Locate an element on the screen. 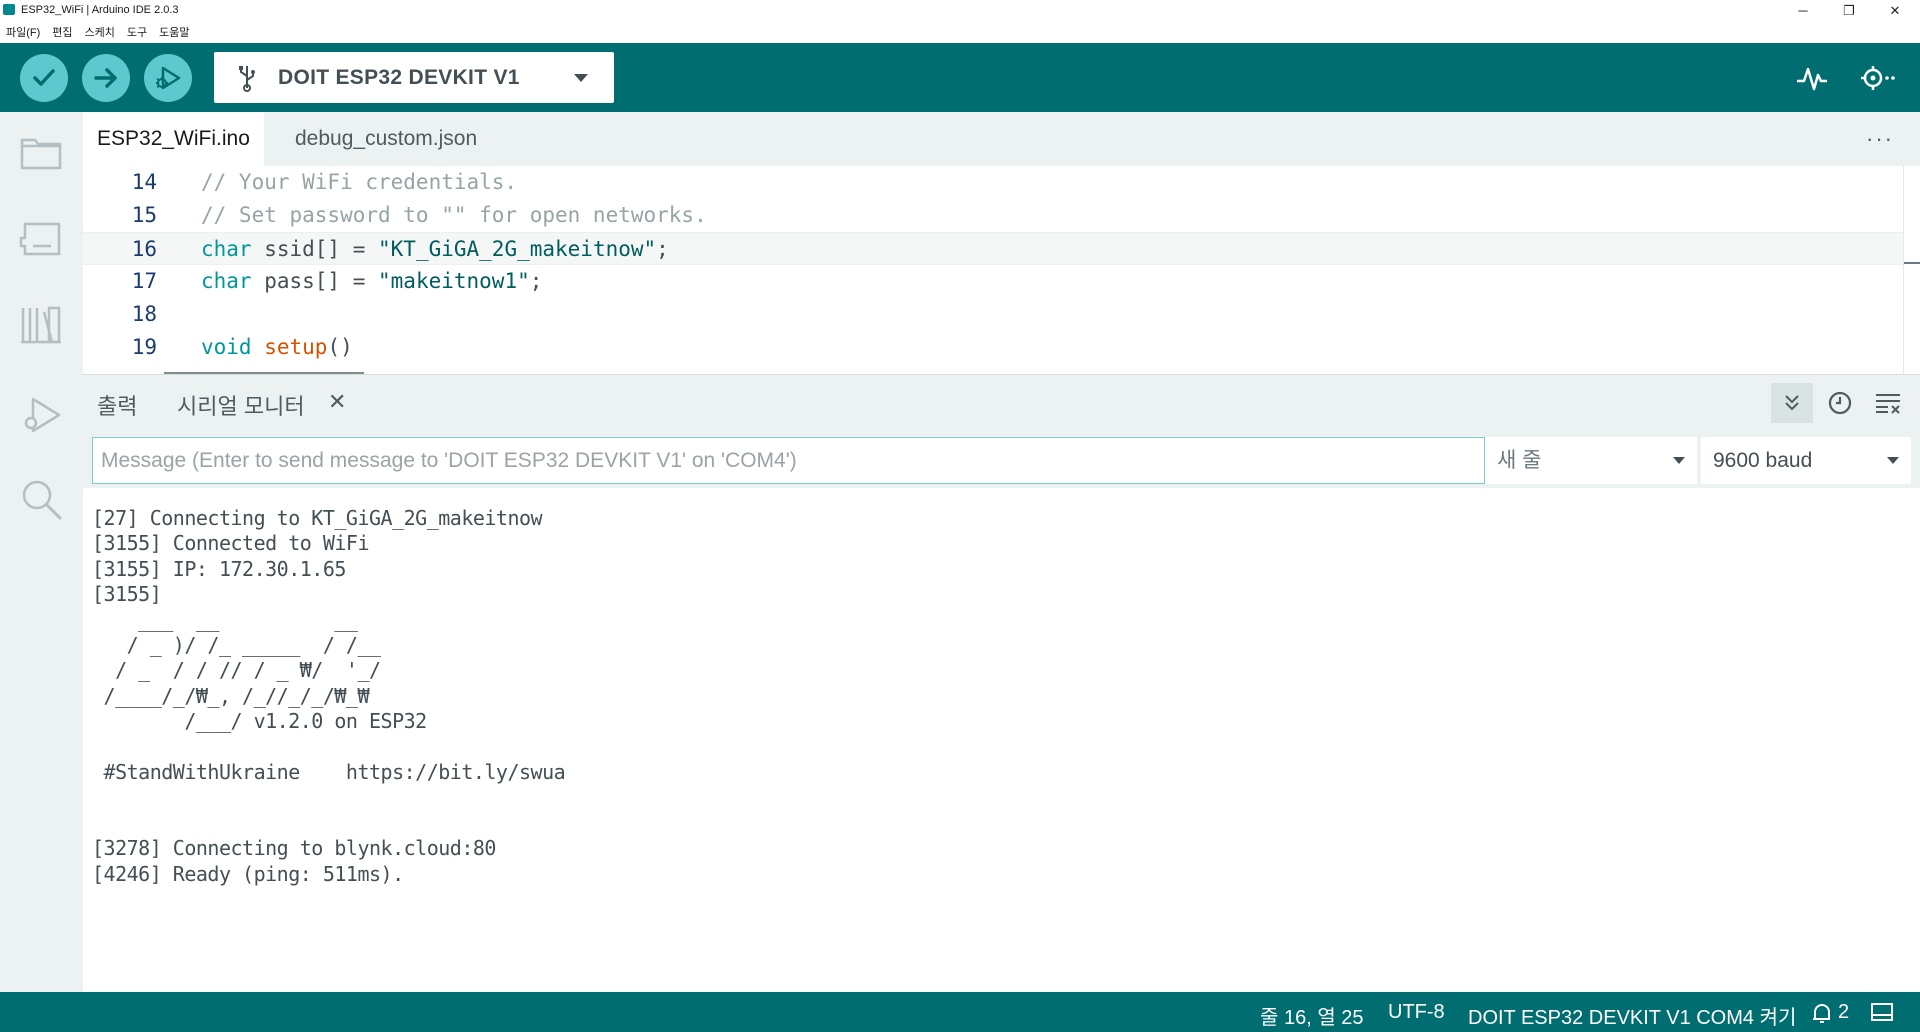 The image size is (1920, 1032). line-code: // Your WiFi credentials. is located at coordinates (359, 182).